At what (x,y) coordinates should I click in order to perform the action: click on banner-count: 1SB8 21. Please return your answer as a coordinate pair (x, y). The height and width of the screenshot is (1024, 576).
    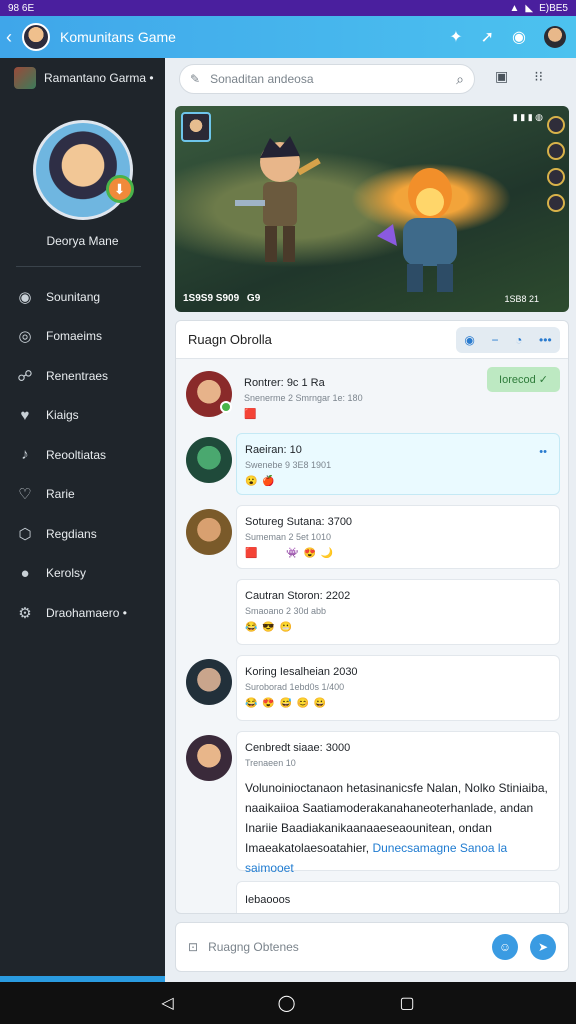
    Looking at the image, I should click on (521, 299).